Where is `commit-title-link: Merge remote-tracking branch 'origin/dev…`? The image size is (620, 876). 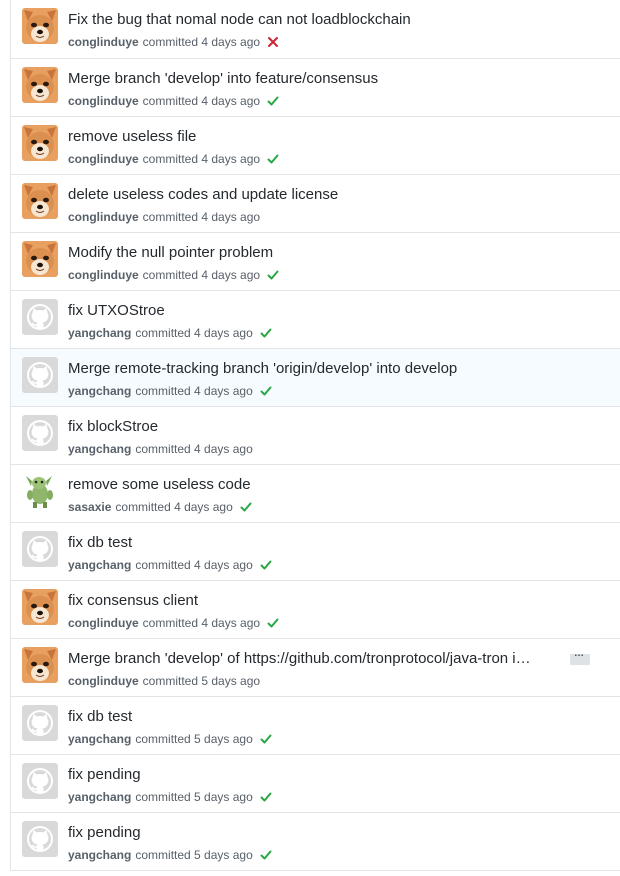
commit-title-link: Merge remote-tracking branch 'origin/dev… is located at coordinates (262, 369).